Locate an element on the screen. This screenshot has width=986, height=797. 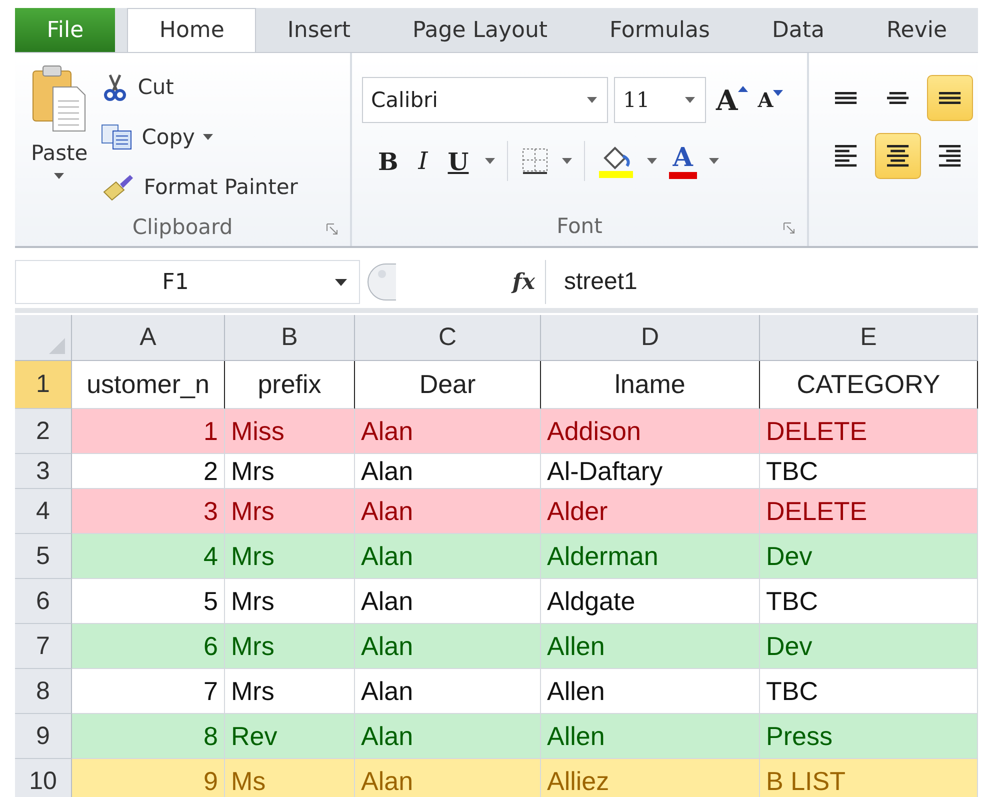
fill-bucket-icon is located at coordinates (615, 161).